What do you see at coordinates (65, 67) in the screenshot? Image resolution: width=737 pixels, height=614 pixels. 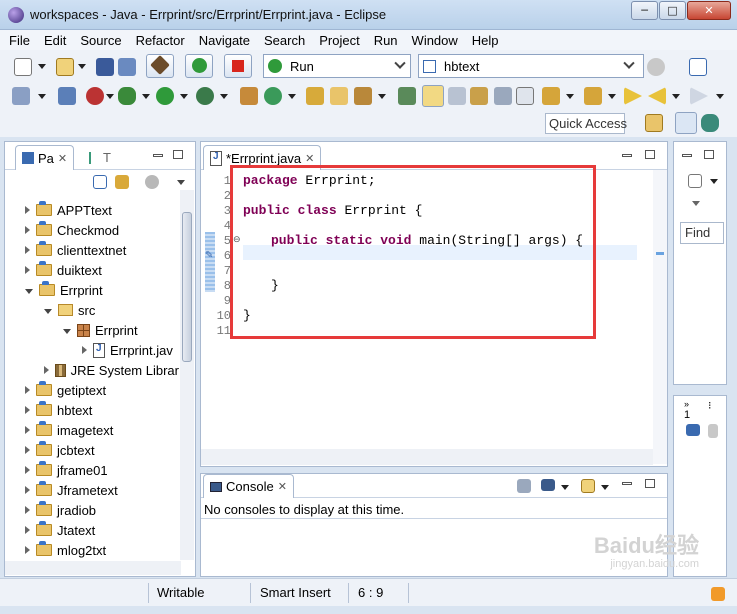 I see `new-package-icon` at bounding box center [65, 67].